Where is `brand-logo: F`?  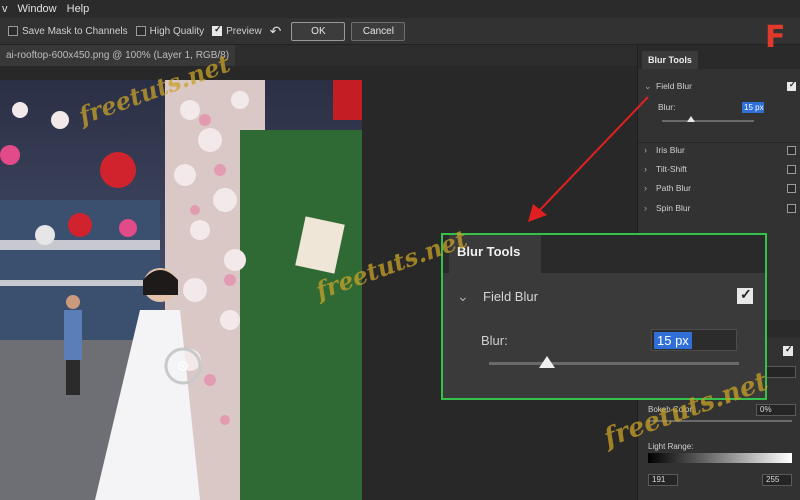
brand-logo: F is located at coordinates (775, 37).